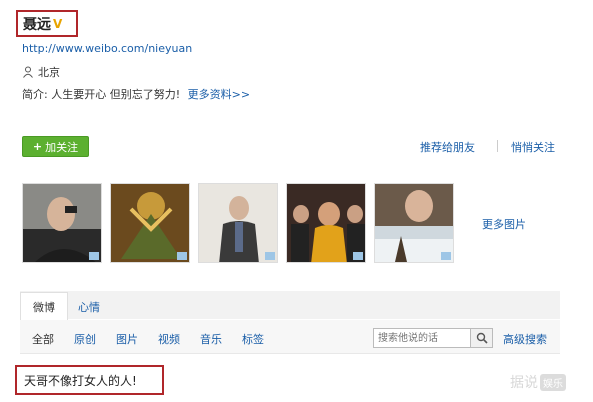  Describe the element at coordinates (62, 147) in the screenshot. I see `follow-label: 加关注` at that location.